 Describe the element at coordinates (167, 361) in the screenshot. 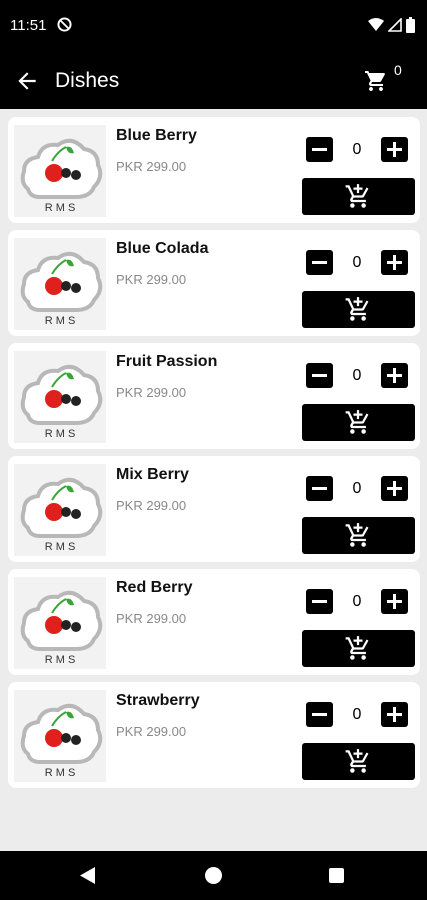

I see `dish-name: Fruit Passion` at that location.